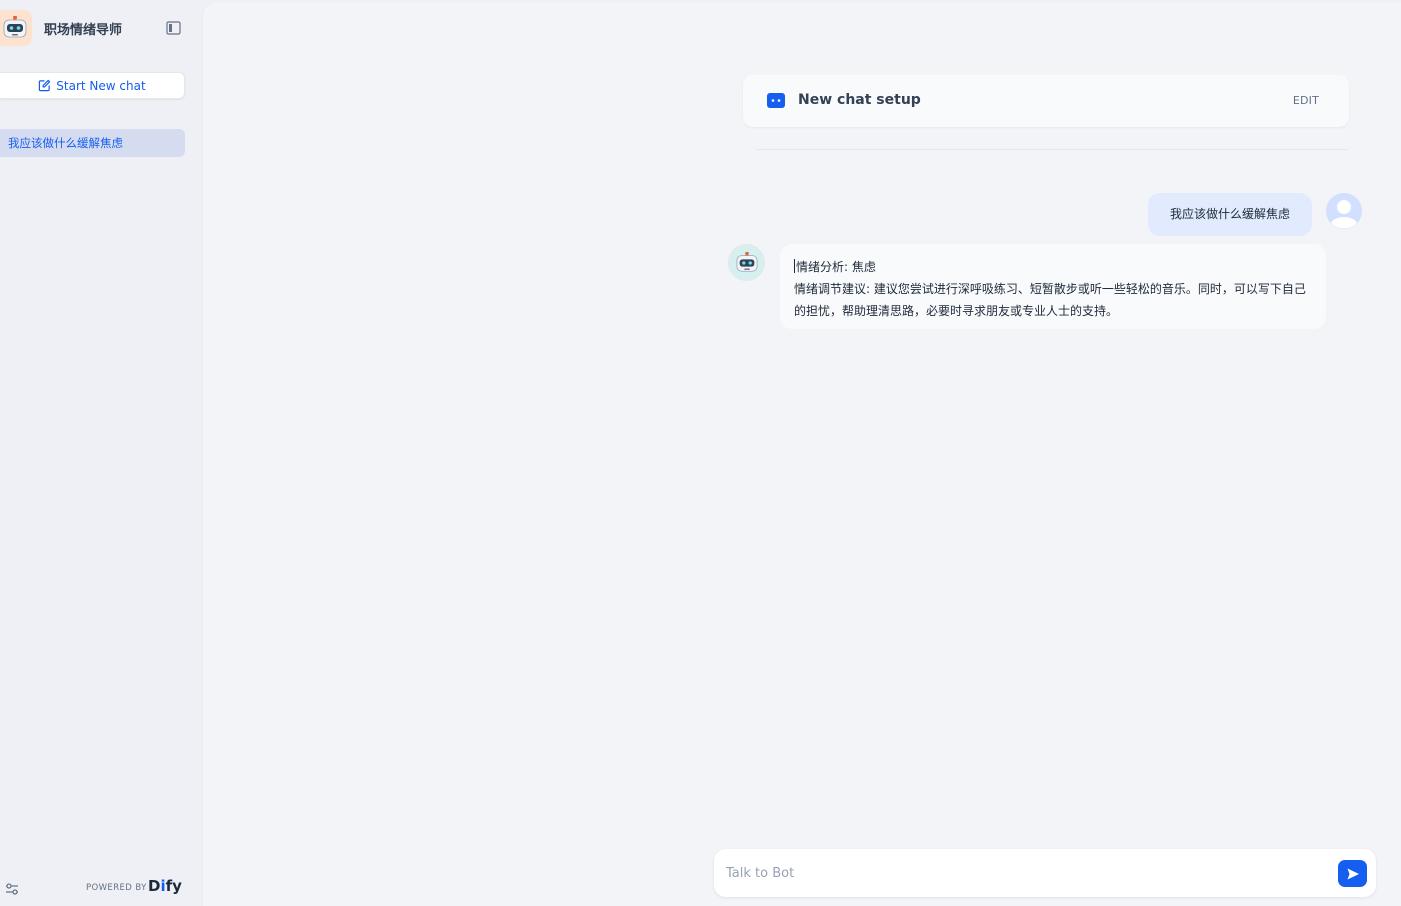  What do you see at coordinates (154, 886) in the screenshot?
I see `dify-logo-part: D` at bounding box center [154, 886].